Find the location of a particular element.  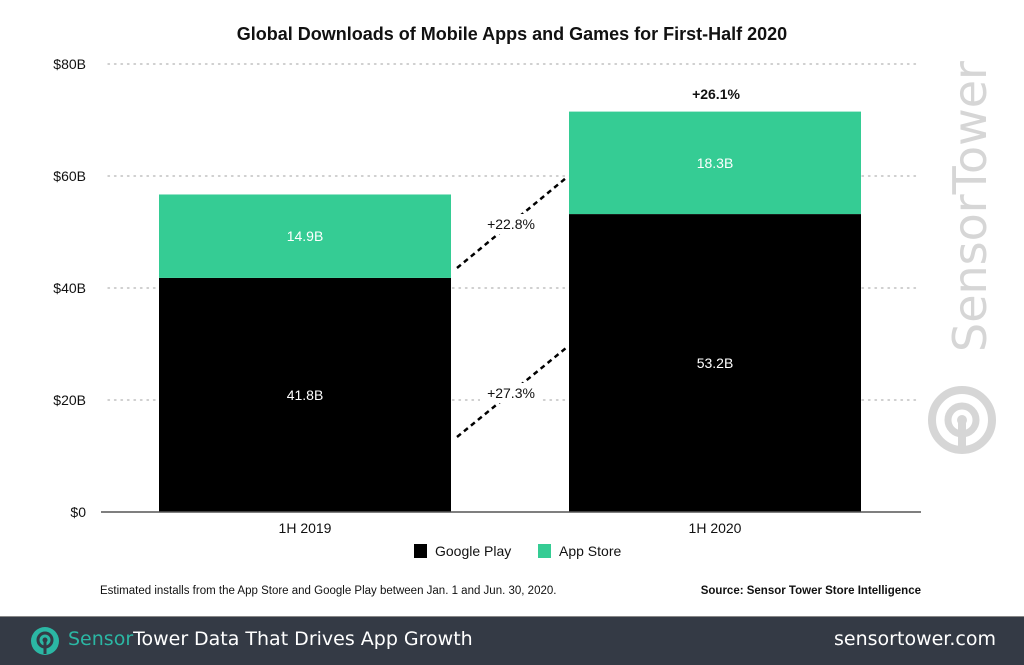

total-growth-label: +26.1% is located at coordinates (716, 94).